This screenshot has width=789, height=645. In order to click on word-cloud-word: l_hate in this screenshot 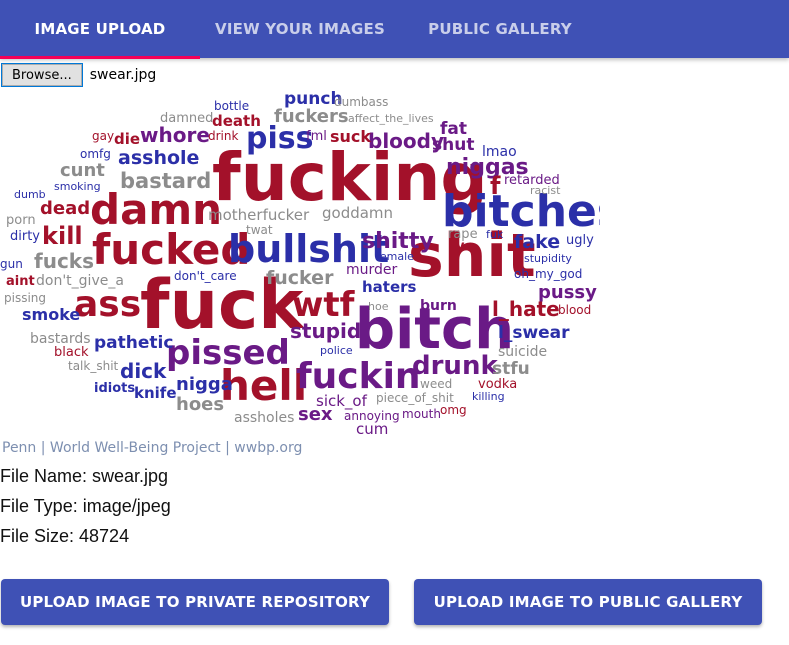, I will do `click(526, 309)`.